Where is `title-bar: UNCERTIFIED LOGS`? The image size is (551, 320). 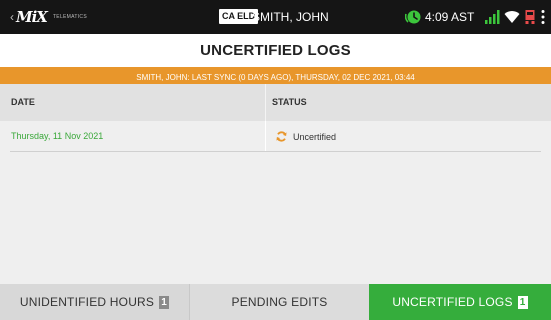 title-bar: UNCERTIFIED LOGS is located at coordinates (275, 50).